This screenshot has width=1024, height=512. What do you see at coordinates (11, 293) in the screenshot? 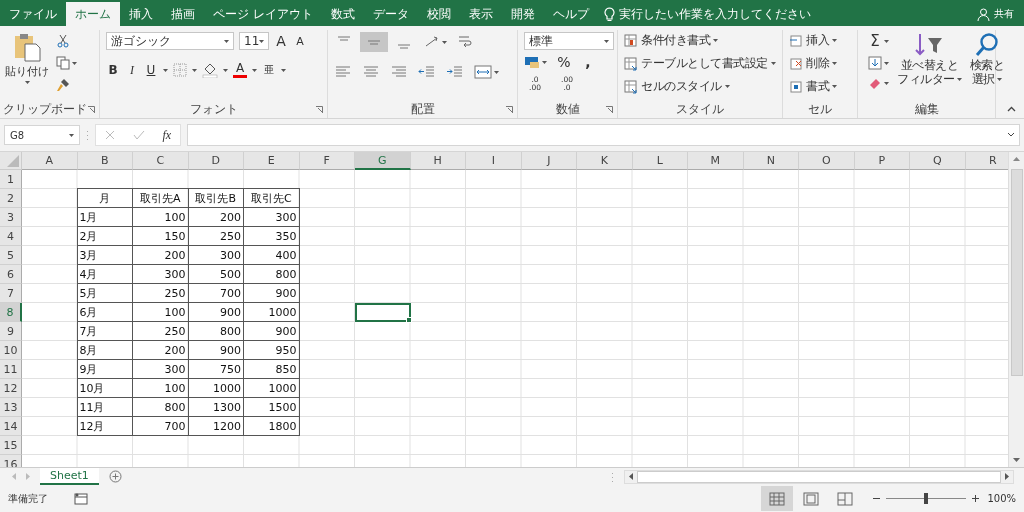
I see `row-header: 7` at bounding box center [11, 293].